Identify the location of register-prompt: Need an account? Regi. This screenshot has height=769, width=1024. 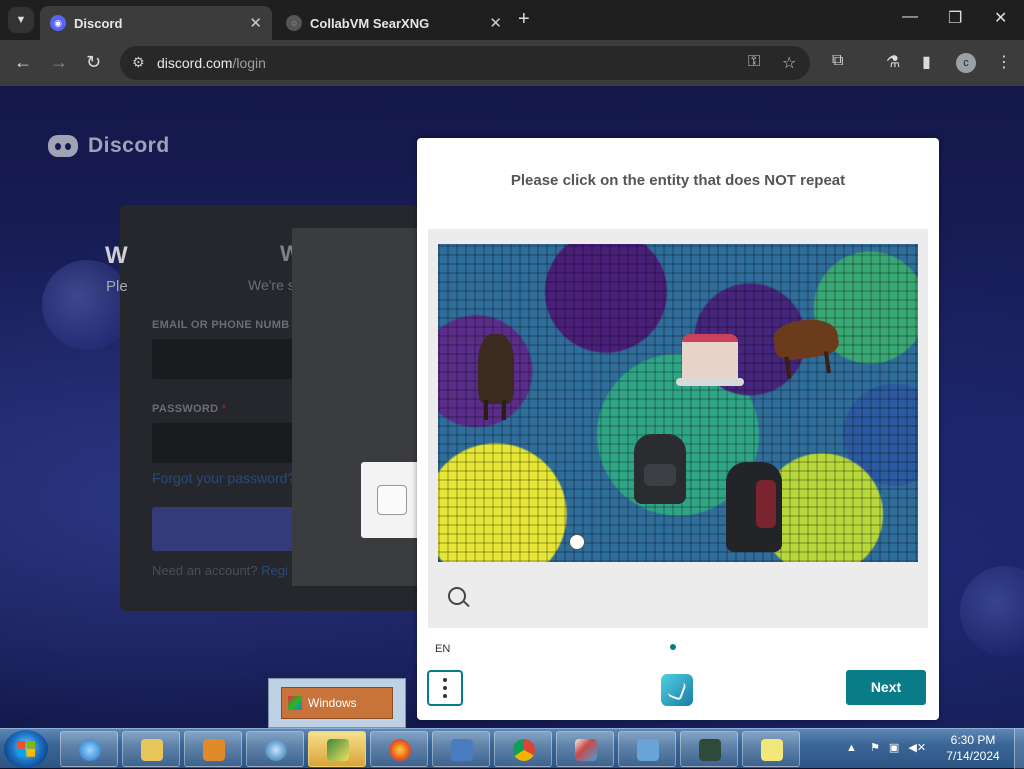
(220, 570).